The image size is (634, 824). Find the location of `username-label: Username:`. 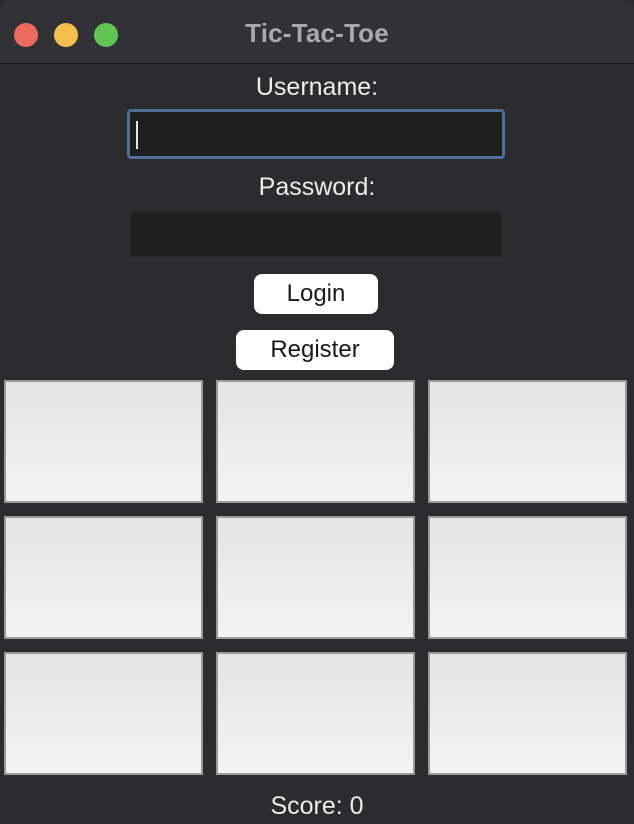

username-label: Username: is located at coordinates (317, 87).